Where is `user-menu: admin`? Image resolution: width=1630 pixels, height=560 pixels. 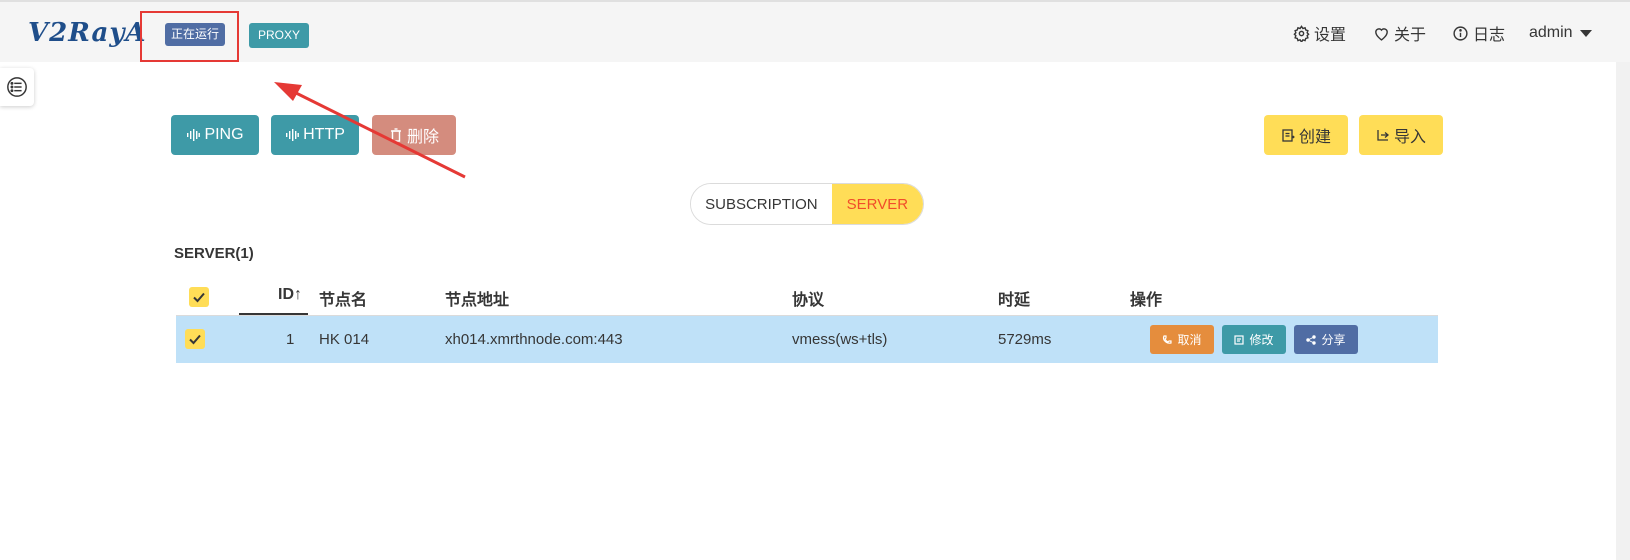 user-menu: admin is located at coordinates (1560, 33).